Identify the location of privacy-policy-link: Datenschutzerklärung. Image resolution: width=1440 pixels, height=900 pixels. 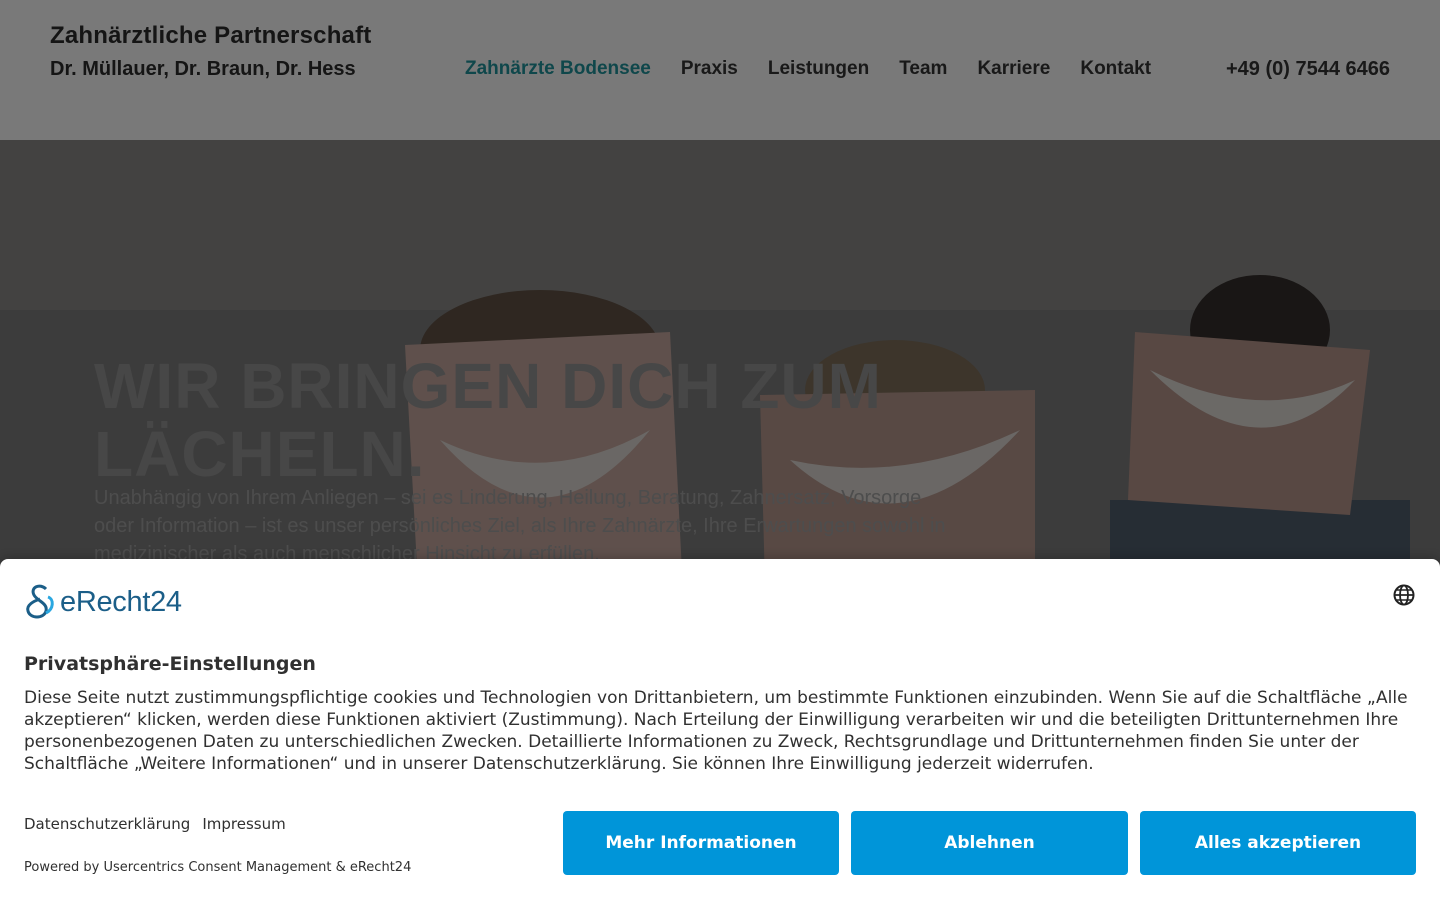
(107, 824).